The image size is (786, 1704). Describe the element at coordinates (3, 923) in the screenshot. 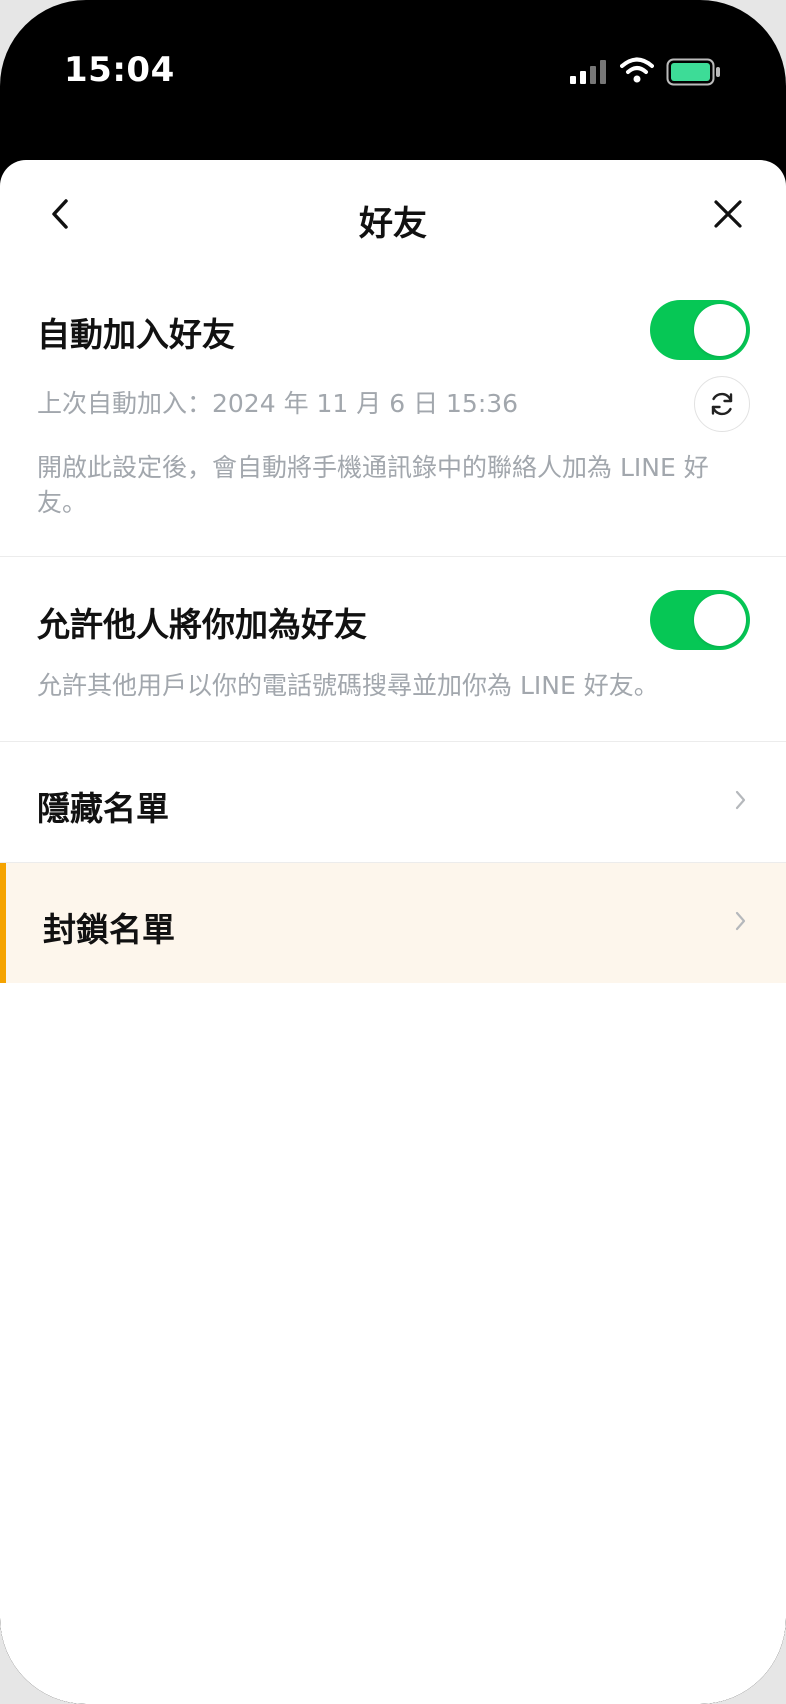

I see `selection-accent-bar` at that location.